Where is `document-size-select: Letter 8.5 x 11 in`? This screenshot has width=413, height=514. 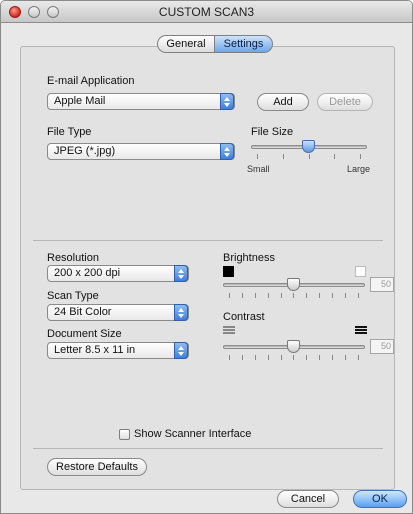
document-size-select: Letter 8.5 x 11 in is located at coordinates (118, 350).